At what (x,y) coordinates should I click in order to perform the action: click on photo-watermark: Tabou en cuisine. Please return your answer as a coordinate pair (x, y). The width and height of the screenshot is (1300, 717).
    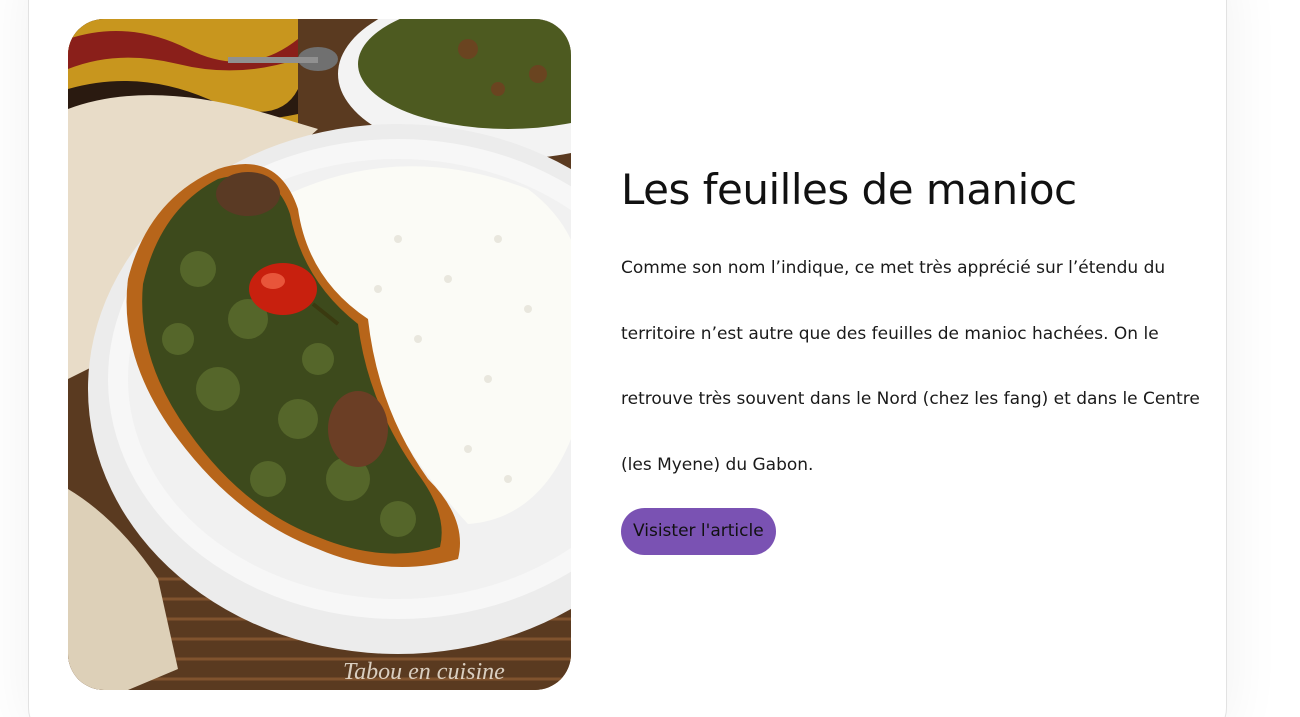
    Looking at the image, I should click on (424, 672).